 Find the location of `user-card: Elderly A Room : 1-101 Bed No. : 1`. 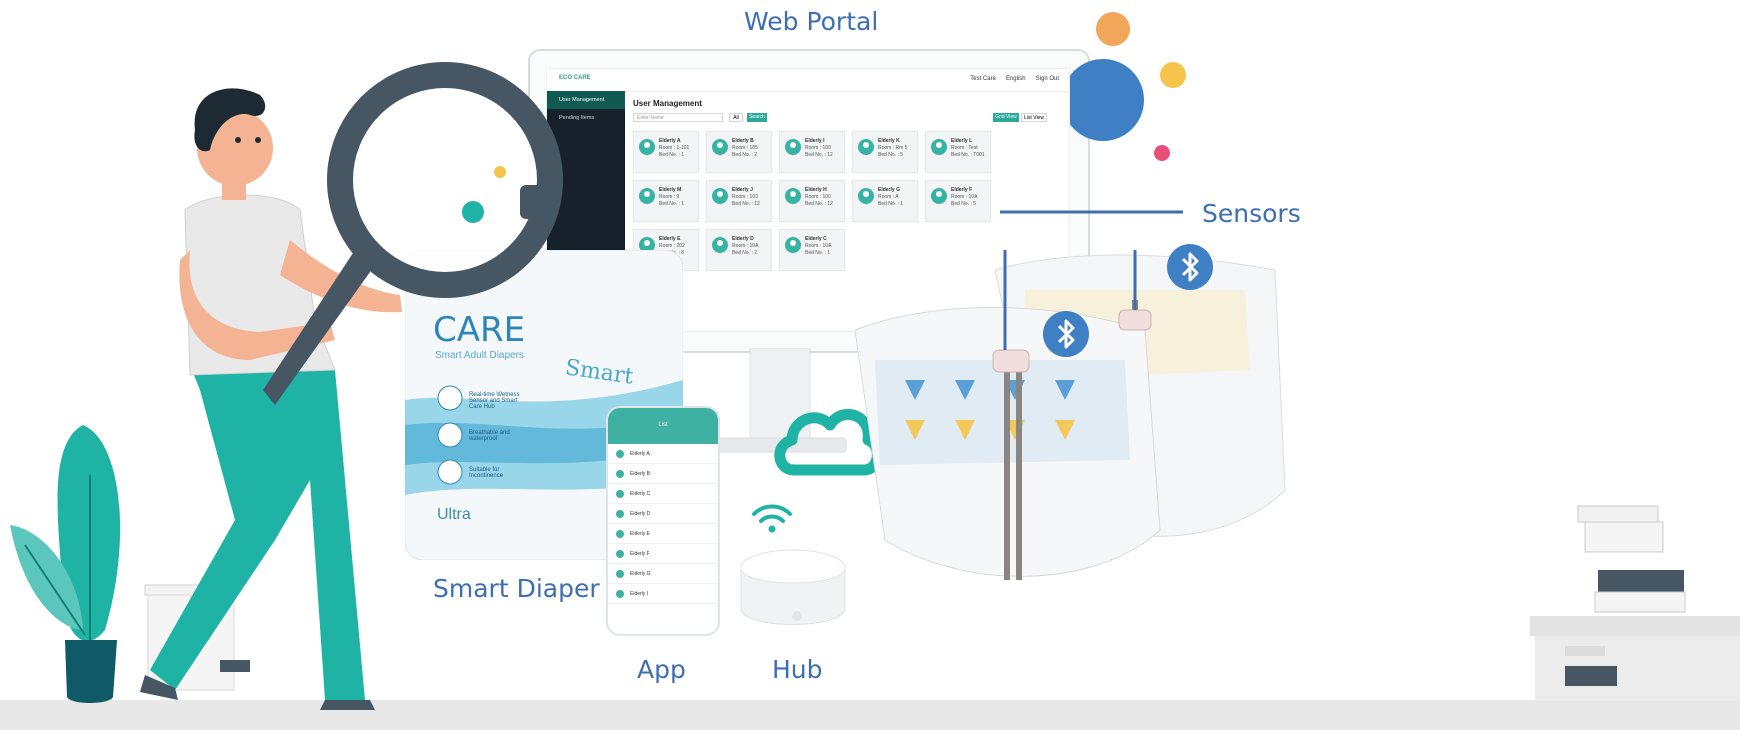

user-card: Elderly A Room : 1-101 Bed No. : 1 is located at coordinates (666, 152).